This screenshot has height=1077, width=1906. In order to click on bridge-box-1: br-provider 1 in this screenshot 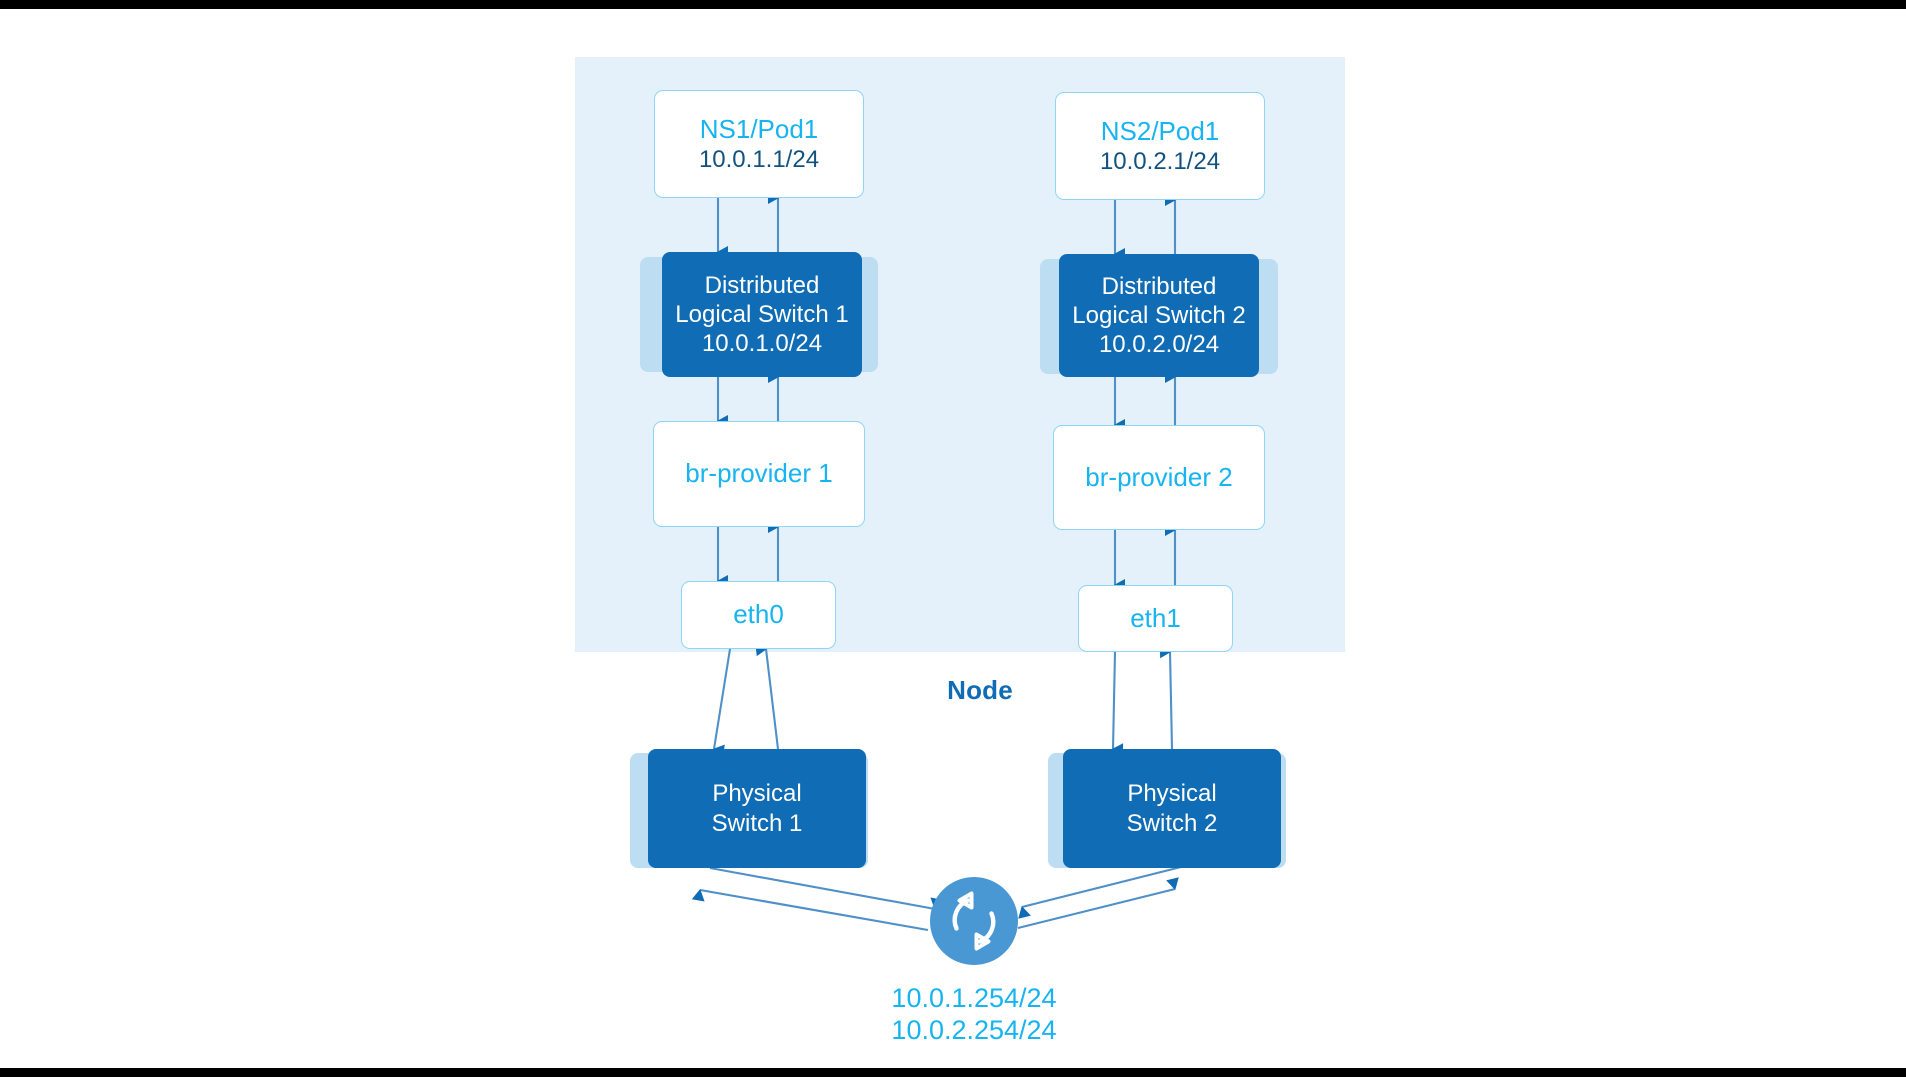, I will do `click(759, 474)`.